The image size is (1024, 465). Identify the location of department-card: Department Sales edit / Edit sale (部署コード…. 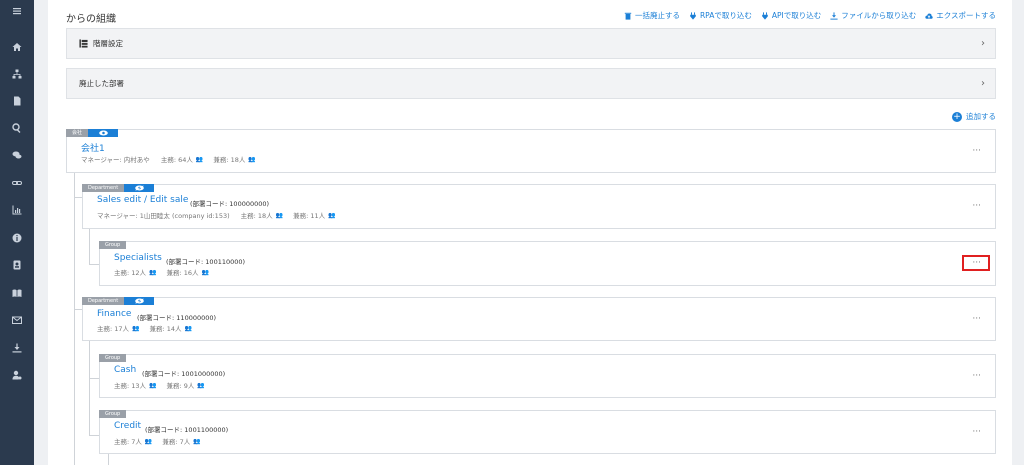
(539, 206).